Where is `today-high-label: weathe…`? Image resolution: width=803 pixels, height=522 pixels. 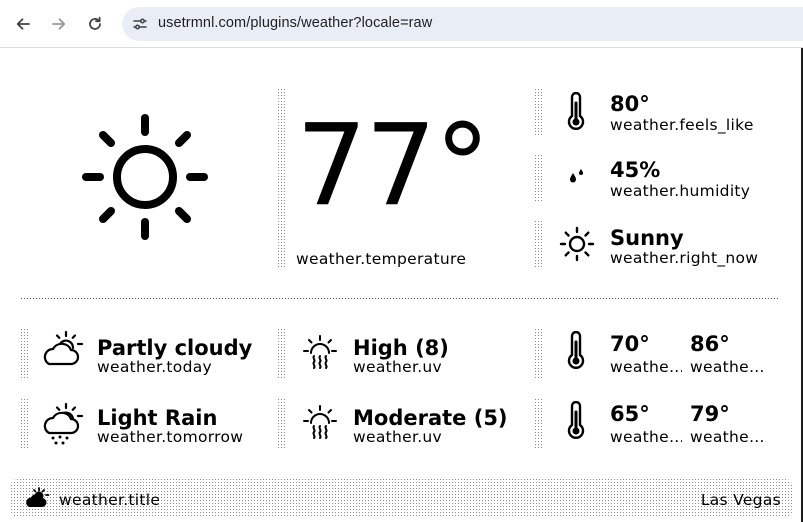 today-high-label: weathe… is located at coordinates (727, 368).